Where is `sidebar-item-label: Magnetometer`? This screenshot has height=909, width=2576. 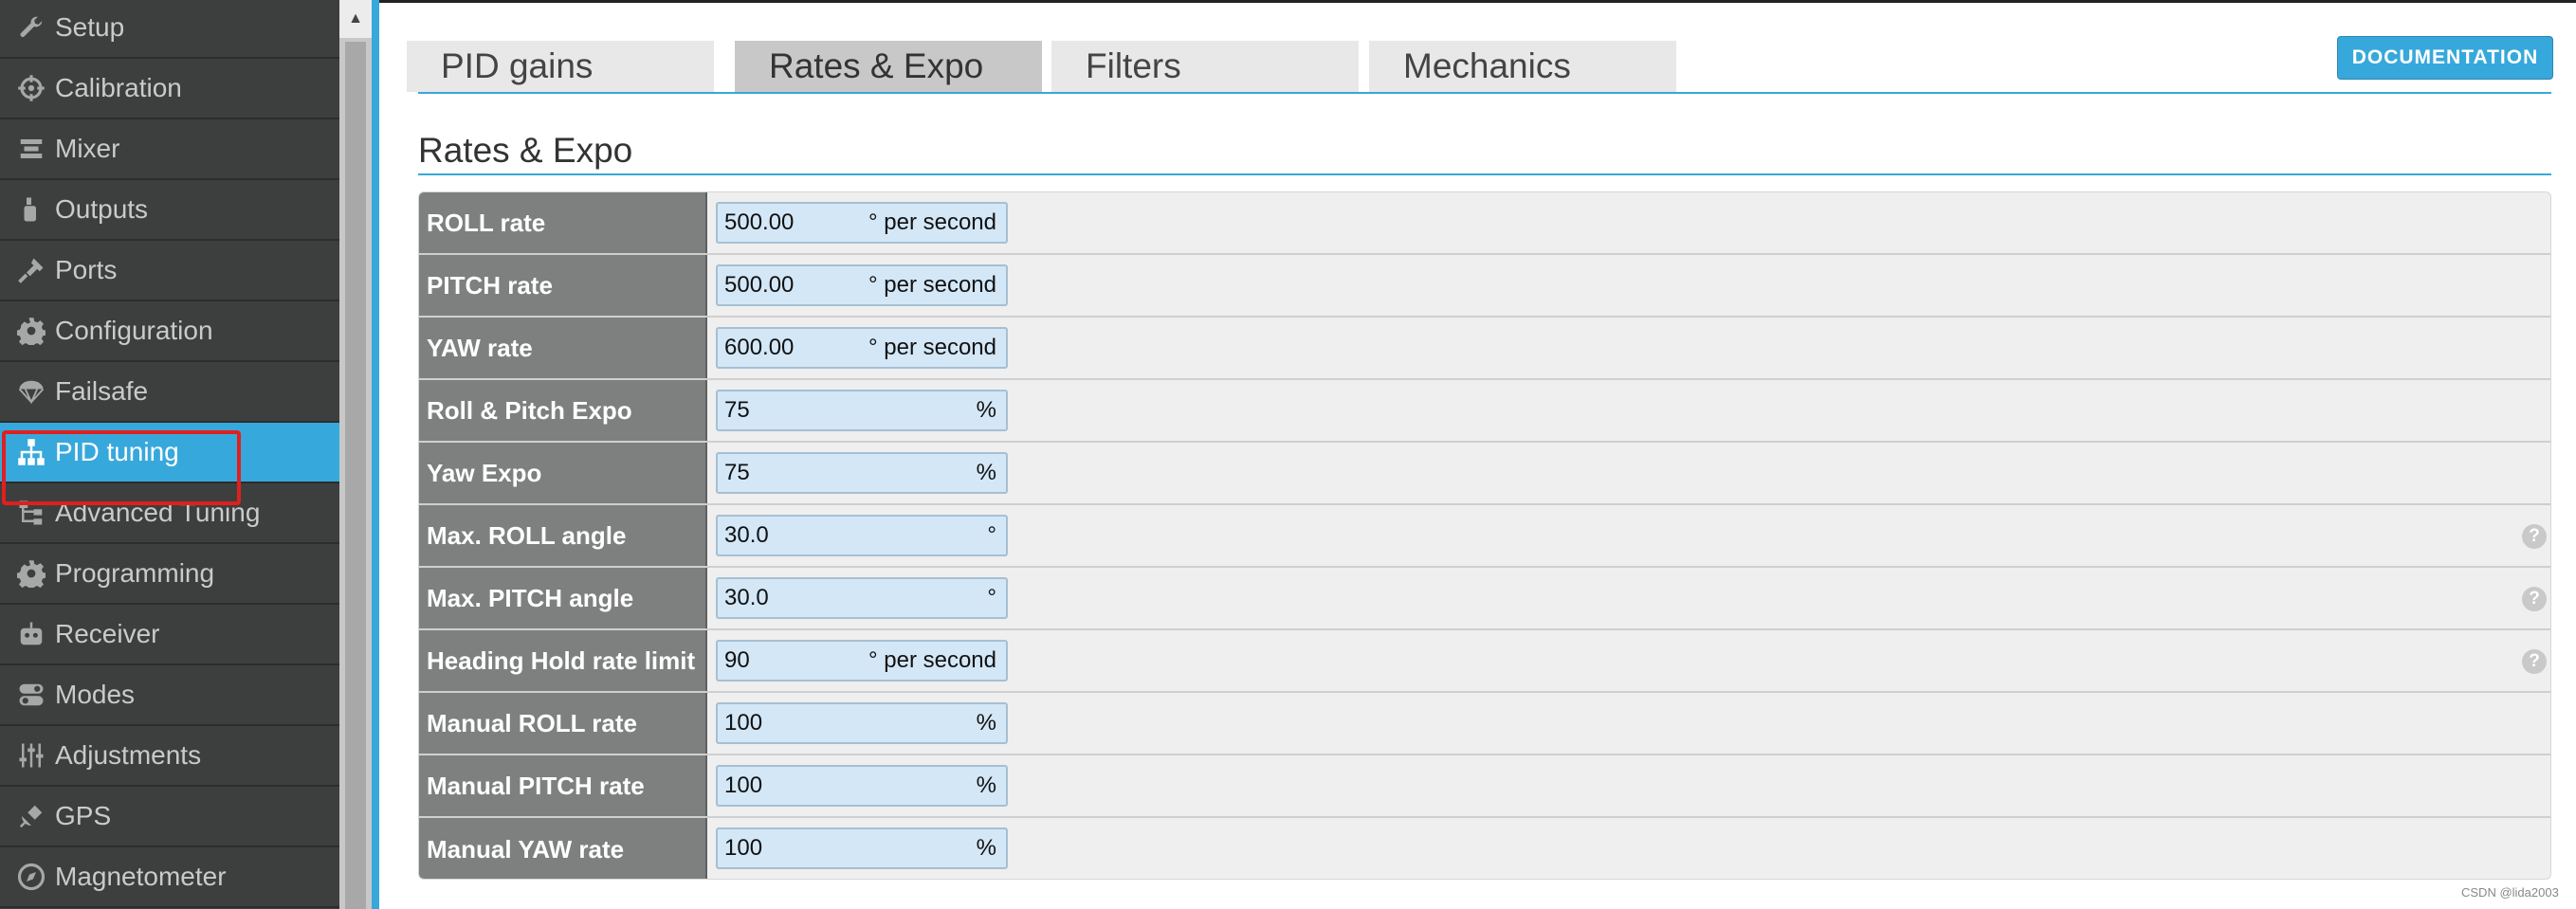 sidebar-item-label: Magnetometer is located at coordinates (141, 876).